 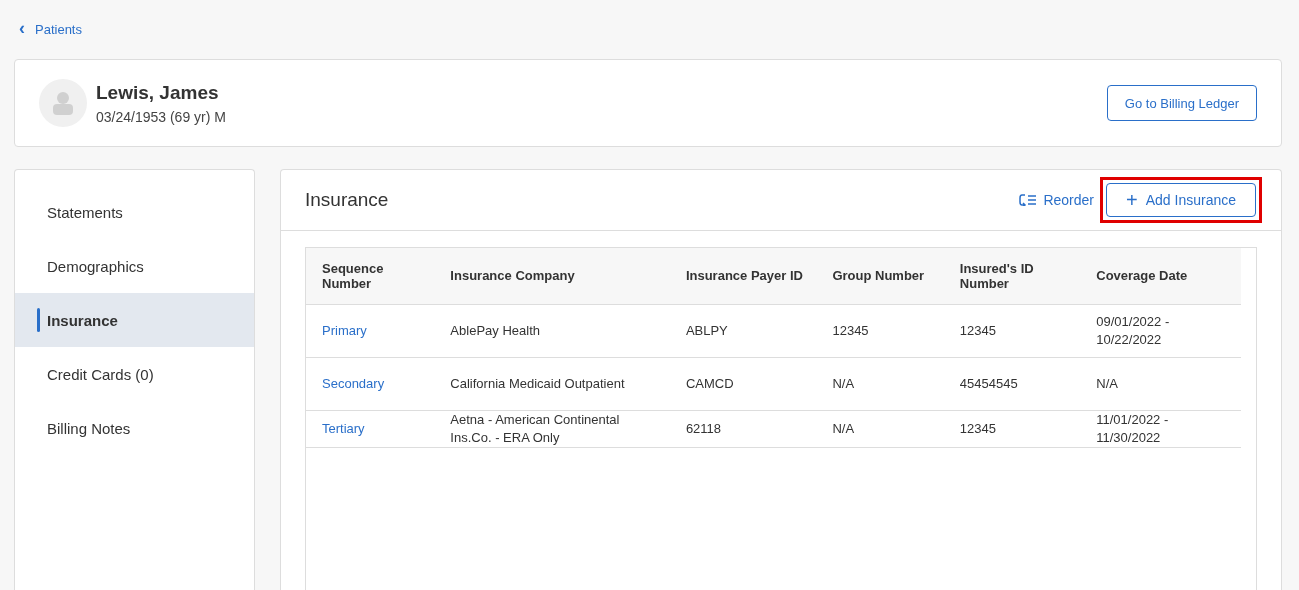 What do you see at coordinates (552, 276) in the screenshot?
I see `column-header: Insurance Company` at bounding box center [552, 276].